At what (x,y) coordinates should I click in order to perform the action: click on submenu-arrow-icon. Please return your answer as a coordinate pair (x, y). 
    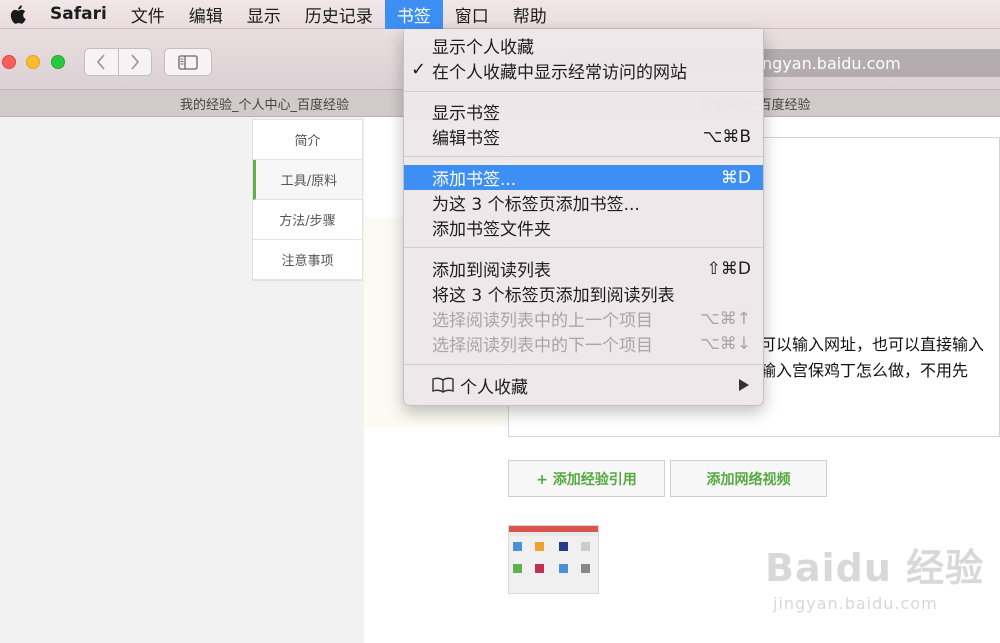
    Looking at the image, I should click on (744, 385).